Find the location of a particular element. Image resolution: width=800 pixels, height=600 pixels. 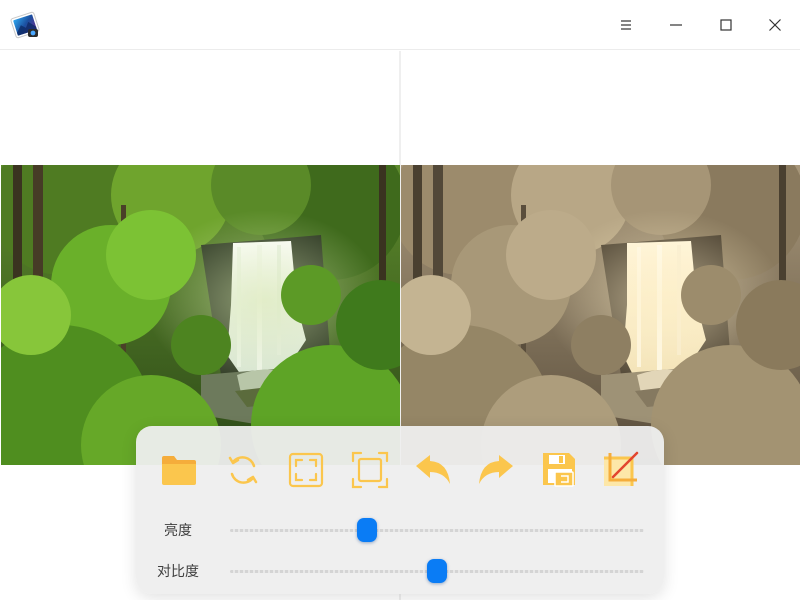

actual-size-button is located at coordinates (370, 470).